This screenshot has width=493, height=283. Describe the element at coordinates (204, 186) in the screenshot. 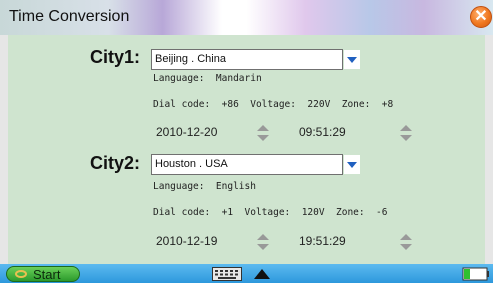

I see `city2-language: Language: English` at that location.